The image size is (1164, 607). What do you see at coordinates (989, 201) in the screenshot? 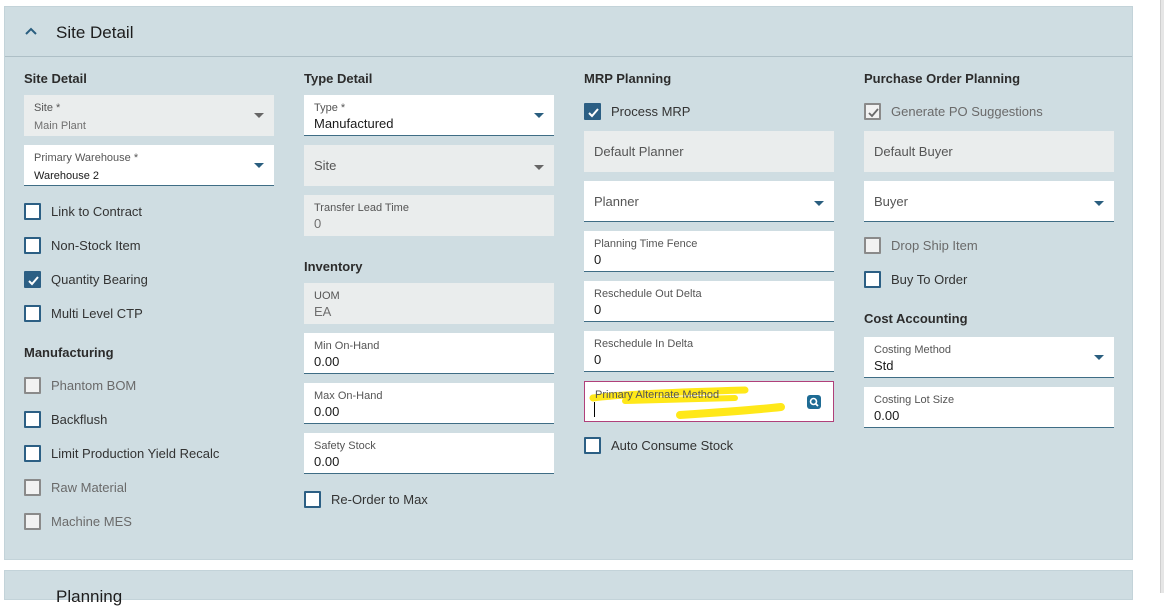
I see `buyer-field: Buyer` at bounding box center [989, 201].